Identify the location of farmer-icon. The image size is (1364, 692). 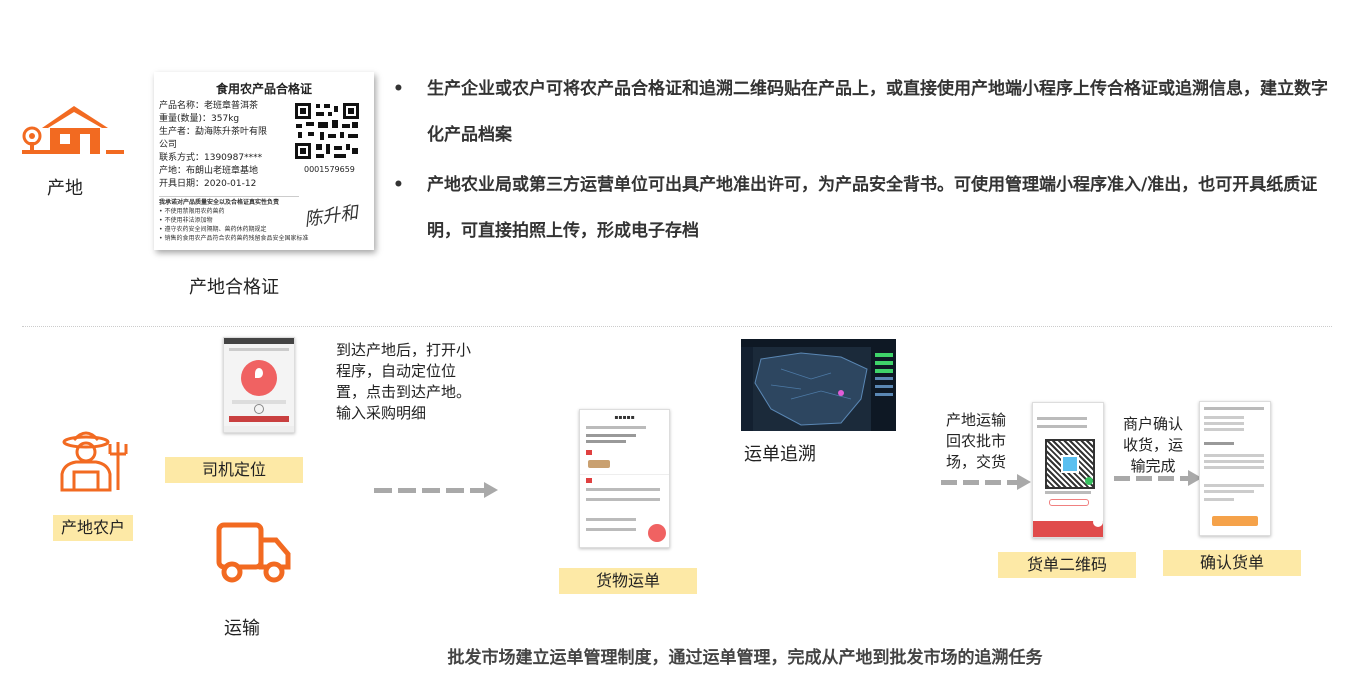
(93, 461).